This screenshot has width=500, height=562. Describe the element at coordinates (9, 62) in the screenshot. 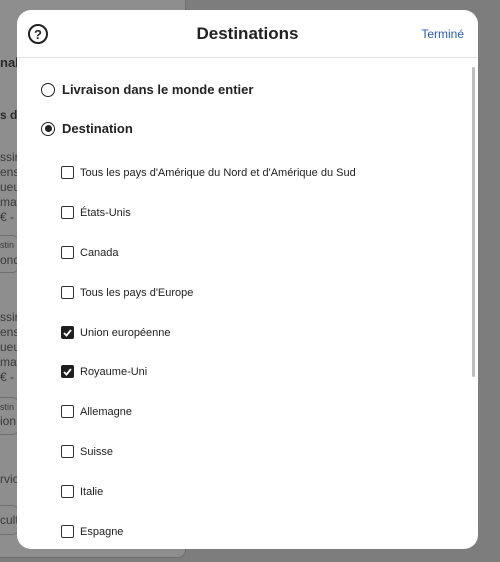

I see `background-text: nal` at that location.